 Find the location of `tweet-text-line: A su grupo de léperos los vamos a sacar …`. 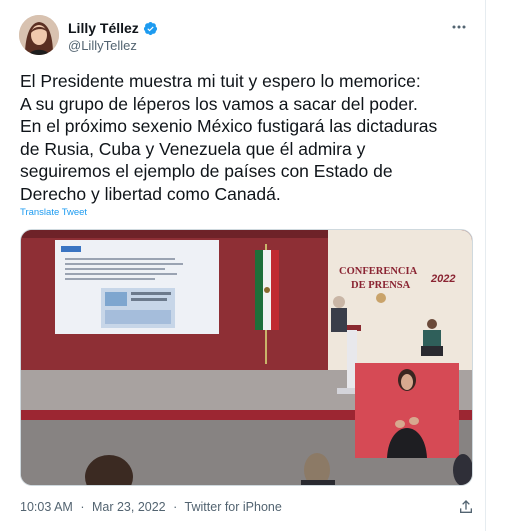

tweet-text-line: A su grupo de léperos los vamos a sacar … is located at coordinates (219, 103).